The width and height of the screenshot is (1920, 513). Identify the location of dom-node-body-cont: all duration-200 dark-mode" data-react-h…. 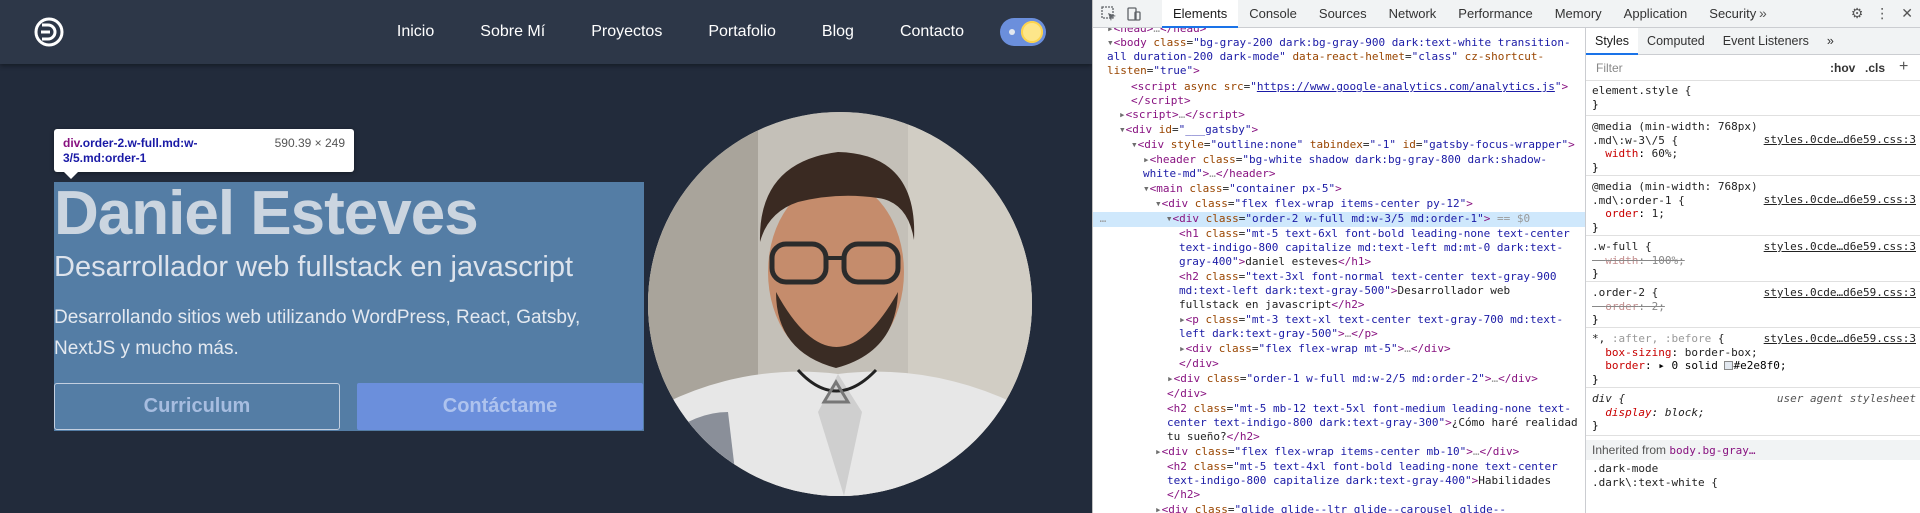
(1326, 56).